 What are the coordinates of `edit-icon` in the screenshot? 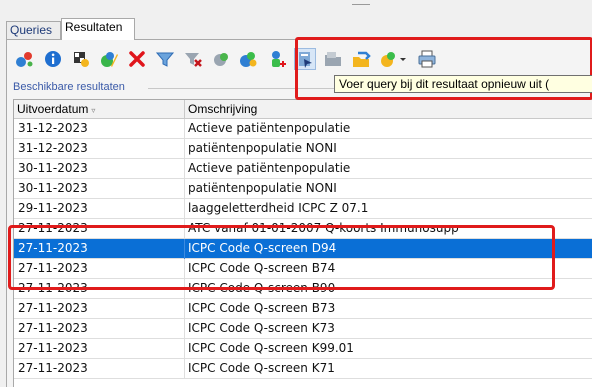 It's located at (109, 59).